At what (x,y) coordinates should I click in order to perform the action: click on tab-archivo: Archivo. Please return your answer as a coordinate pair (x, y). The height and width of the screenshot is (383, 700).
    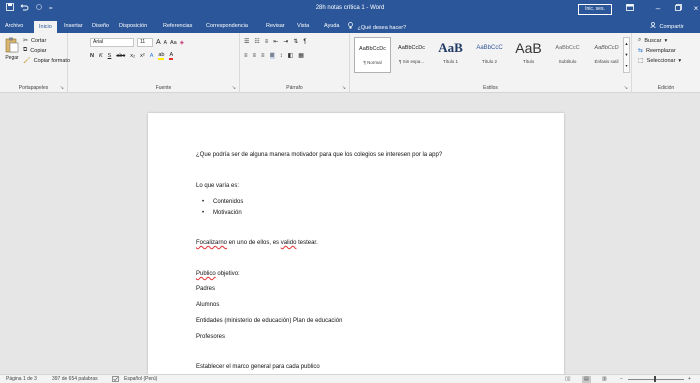
    Looking at the image, I should click on (14, 26).